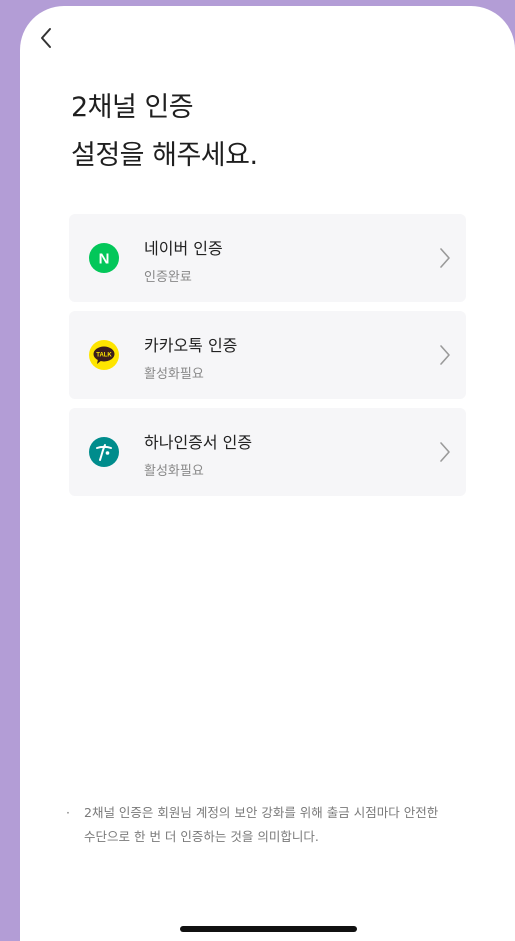 This screenshot has width=515, height=941. I want to click on naver-auth-item: N 네이버 인증 인증완료, so click(267, 258).